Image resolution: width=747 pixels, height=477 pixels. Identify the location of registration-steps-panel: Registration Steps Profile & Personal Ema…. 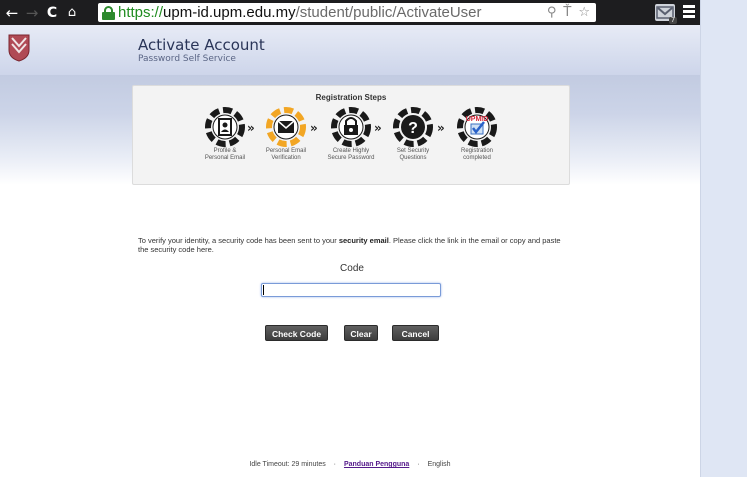
(351, 135).